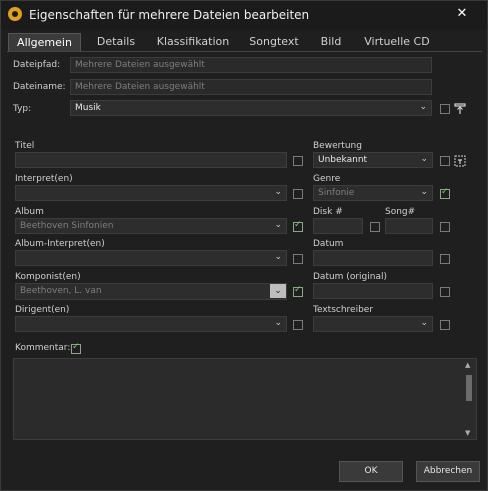 The width and height of the screenshot is (488, 491). What do you see at coordinates (338, 226) in the screenshot?
I see `disk-input` at bounding box center [338, 226].